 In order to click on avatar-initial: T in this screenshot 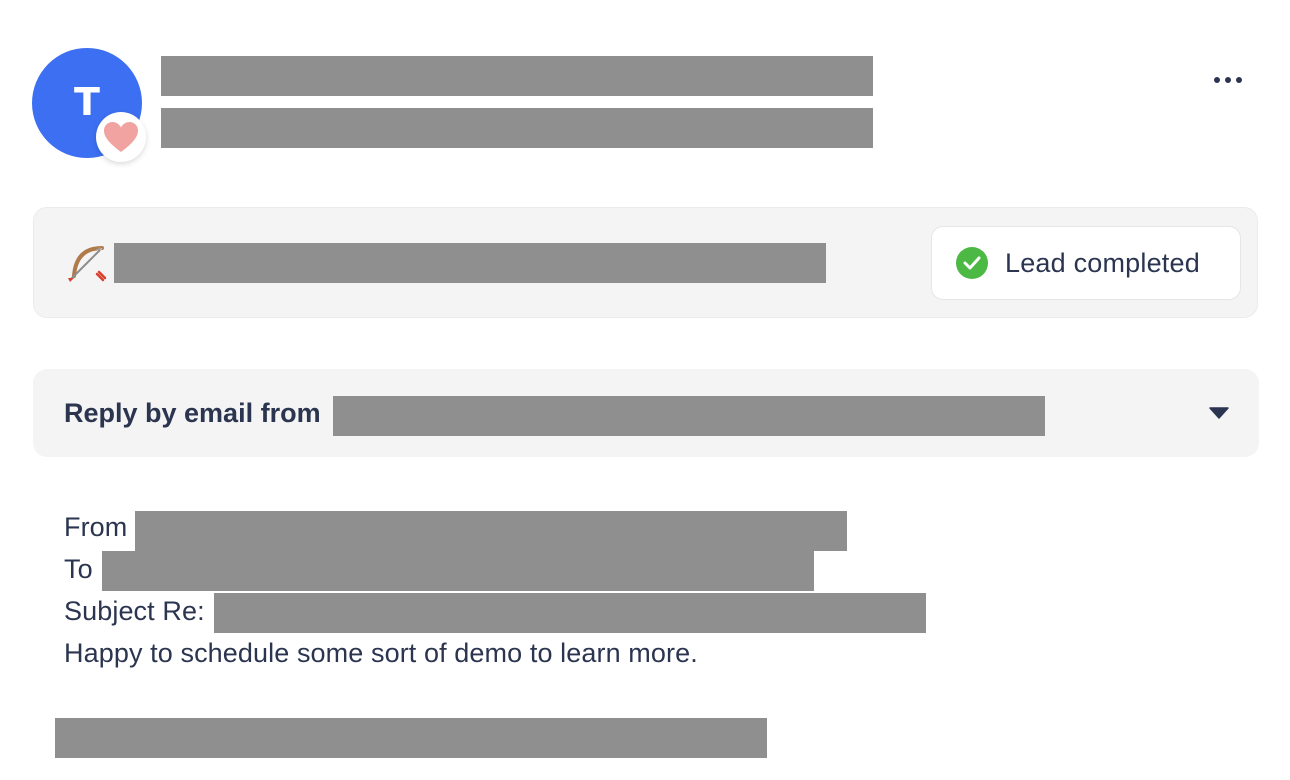, I will do `click(87, 102)`.